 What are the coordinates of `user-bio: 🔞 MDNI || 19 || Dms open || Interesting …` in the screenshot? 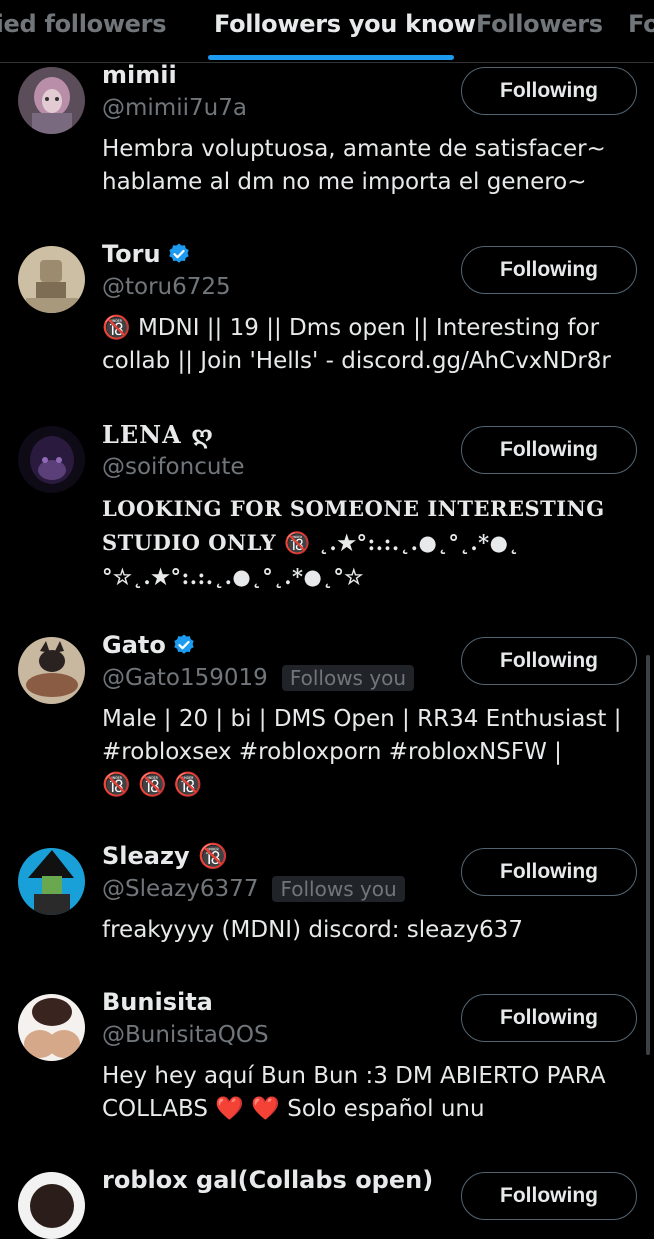 It's located at (356, 344).